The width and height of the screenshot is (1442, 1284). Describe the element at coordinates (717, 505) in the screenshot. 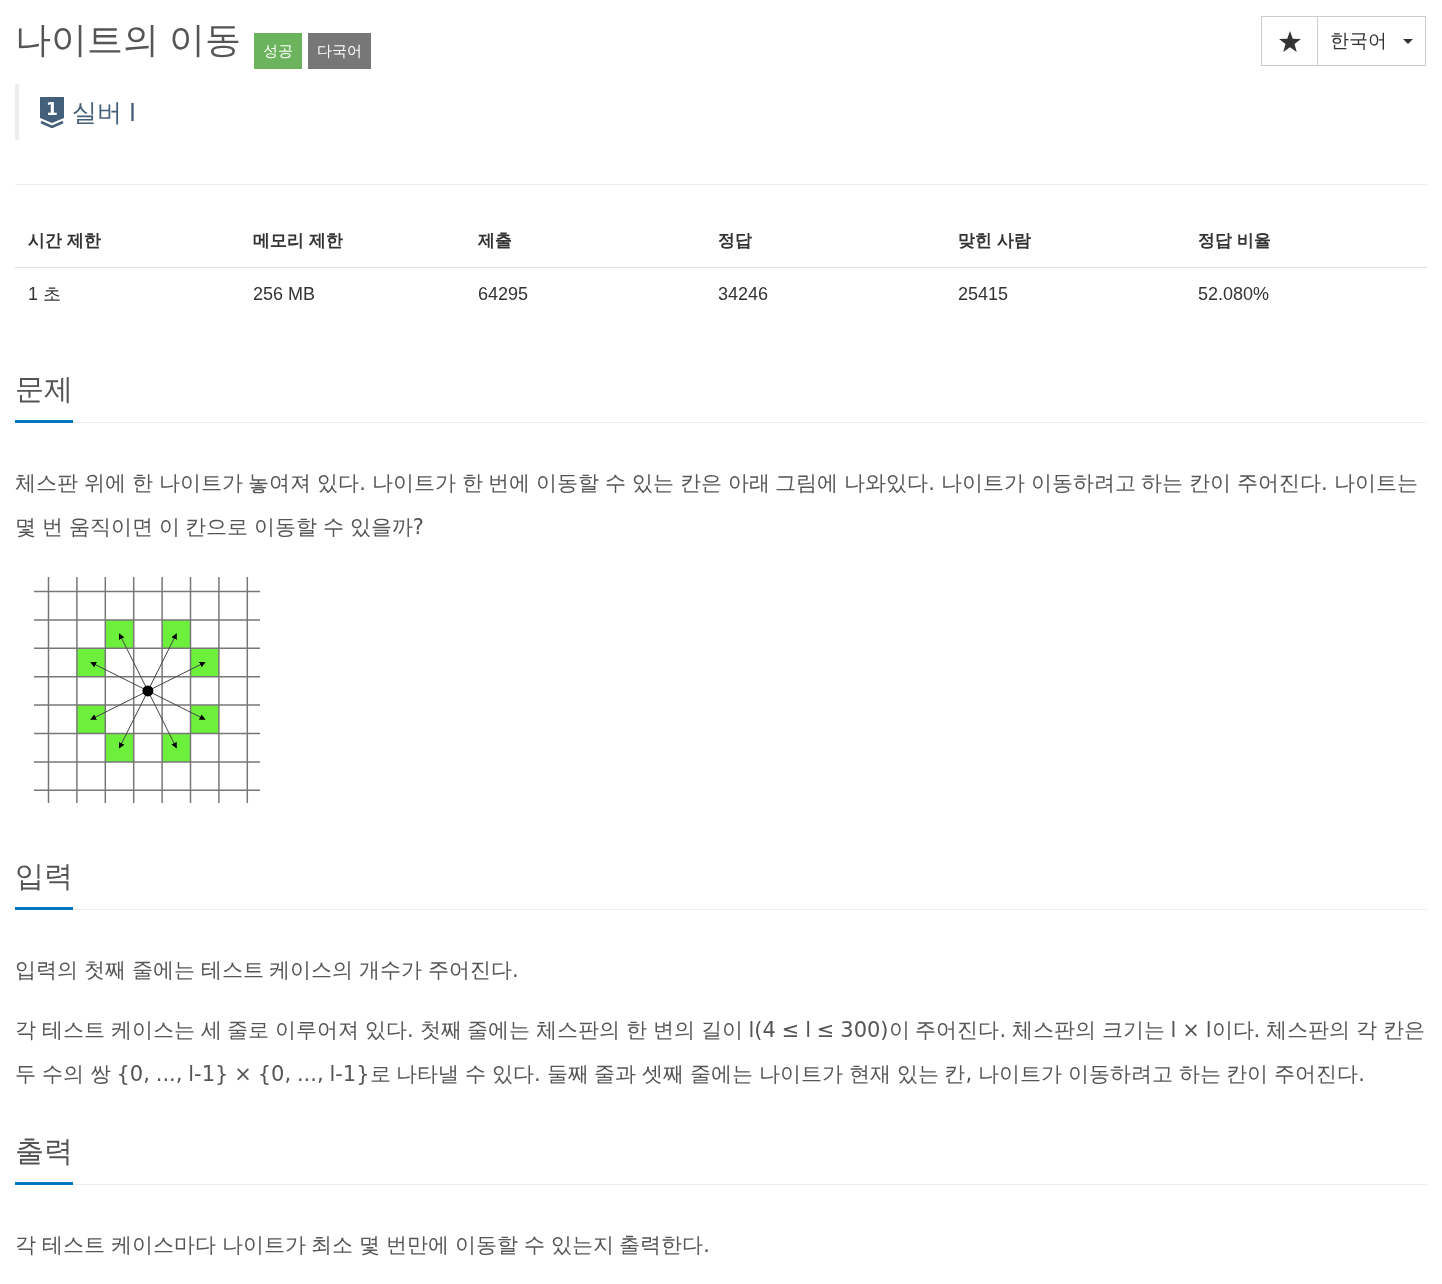

I see `description-text: 체스판 위에 한 나이트가 놓여져 있다. 나이트가 한 번에 이동할 수 있는 칸은 아래 그림에 나와있다. 나이트가 이동하려고 하는 칸이 주어진다. 나이트는 몇 번 움직이면 이 칸으로 이동할 수 있을까?` at that location.